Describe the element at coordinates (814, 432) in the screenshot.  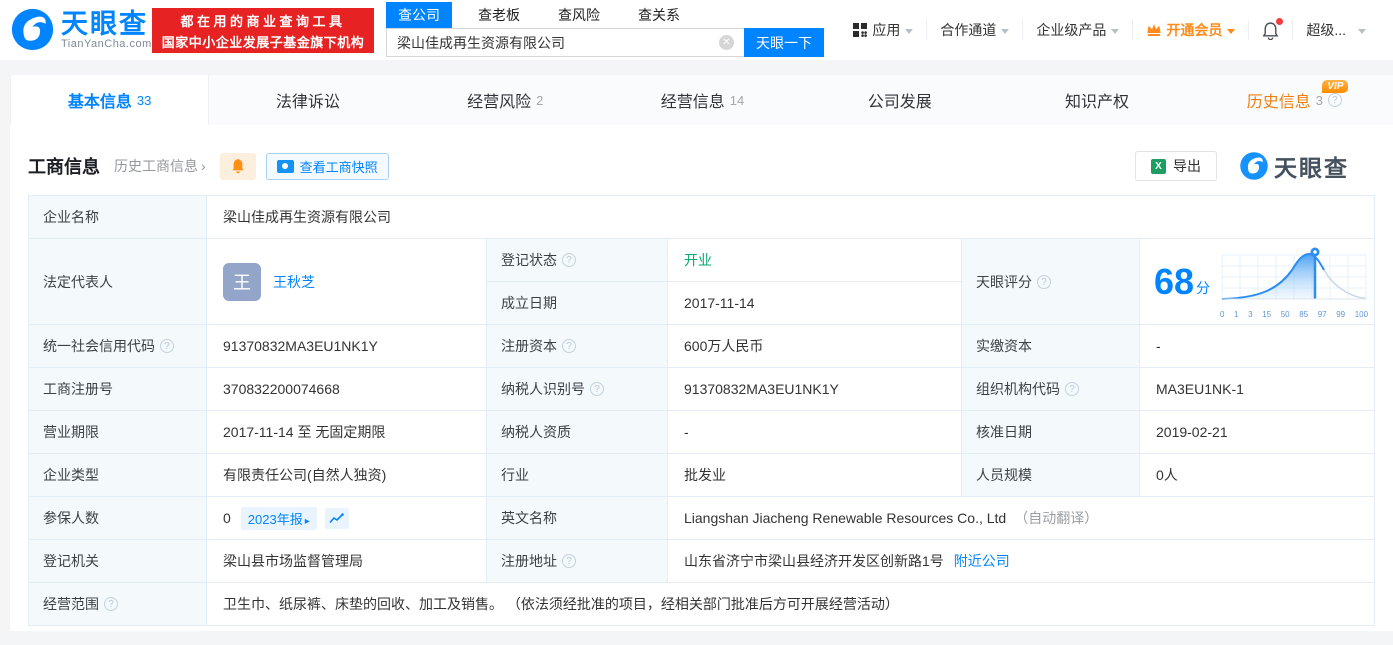
I see `field-value-taxpayer-quality: -` at that location.